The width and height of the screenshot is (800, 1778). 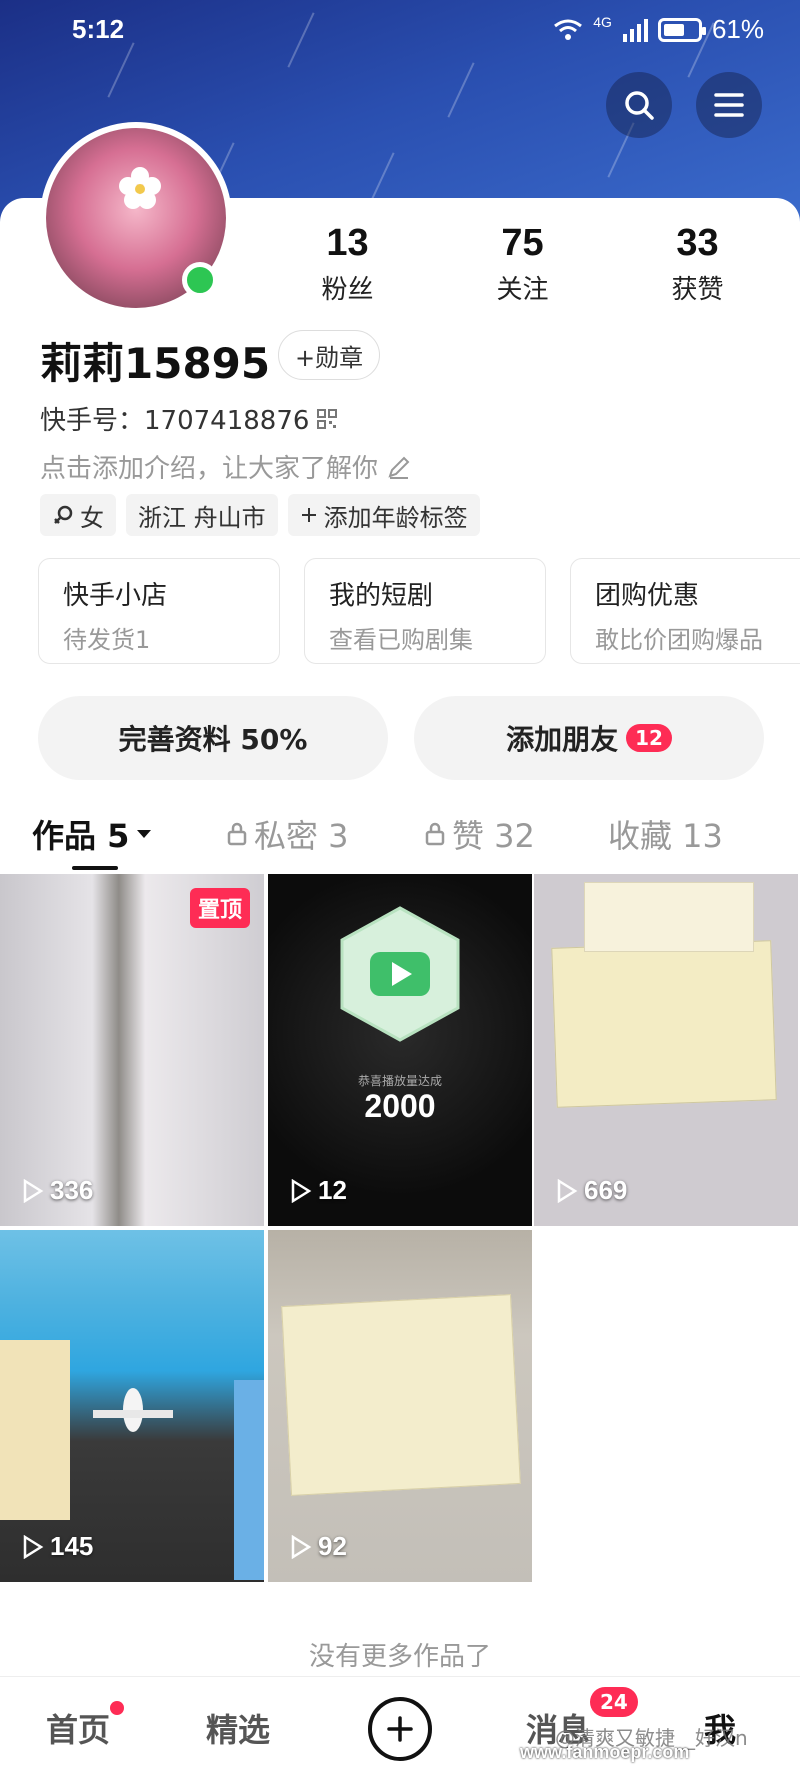 I want to click on stat-likes: 33 获赞, so click(x=697, y=264).